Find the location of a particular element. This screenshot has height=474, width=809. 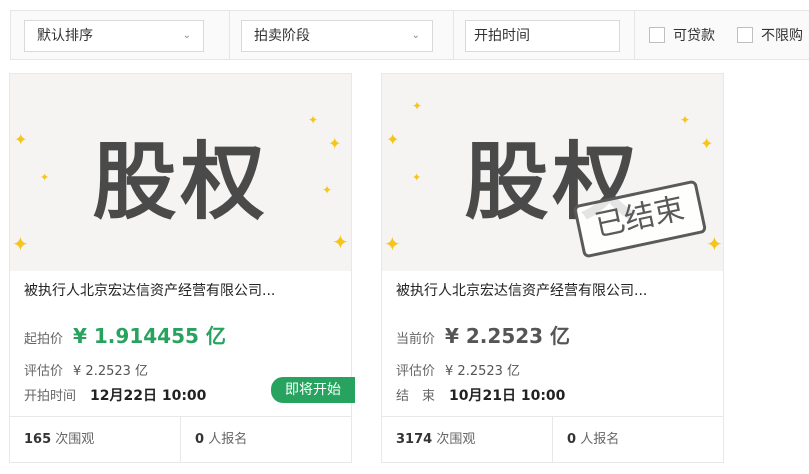

start-time-input: 开拍时间 is located at coordinates (542, 36).